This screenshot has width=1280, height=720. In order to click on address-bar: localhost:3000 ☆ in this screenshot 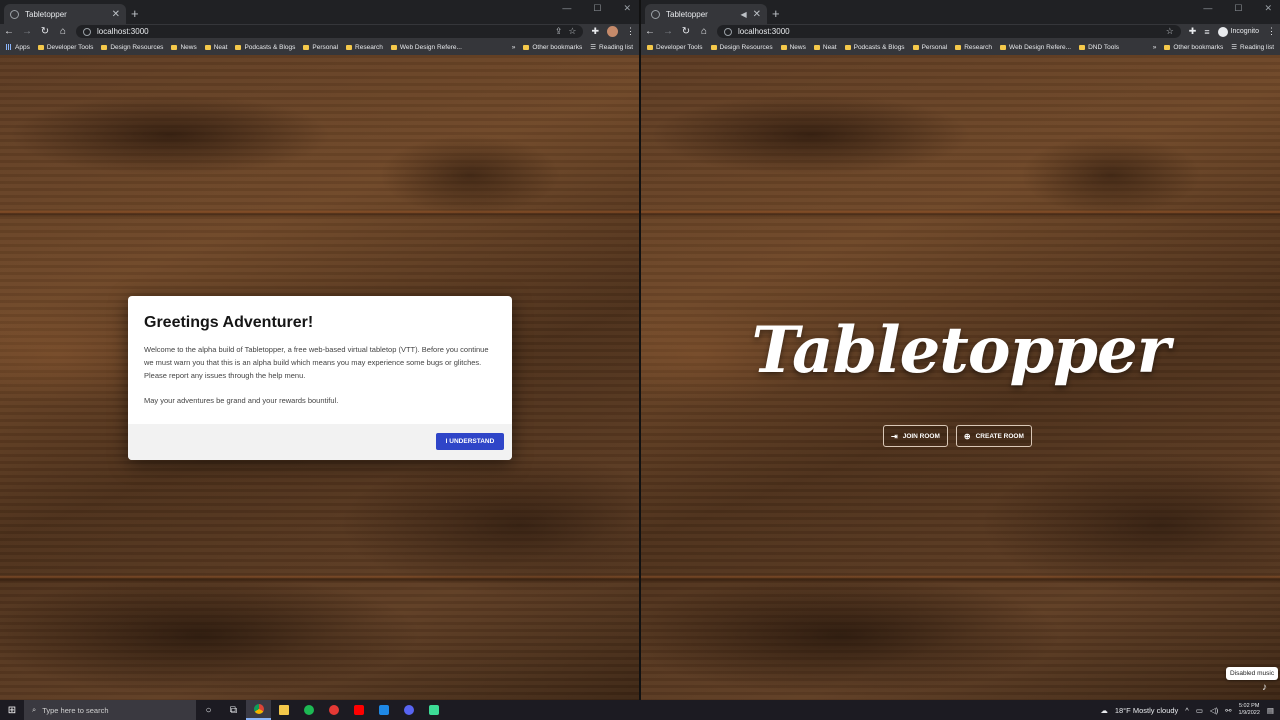, I will do `click(949, 31)`.